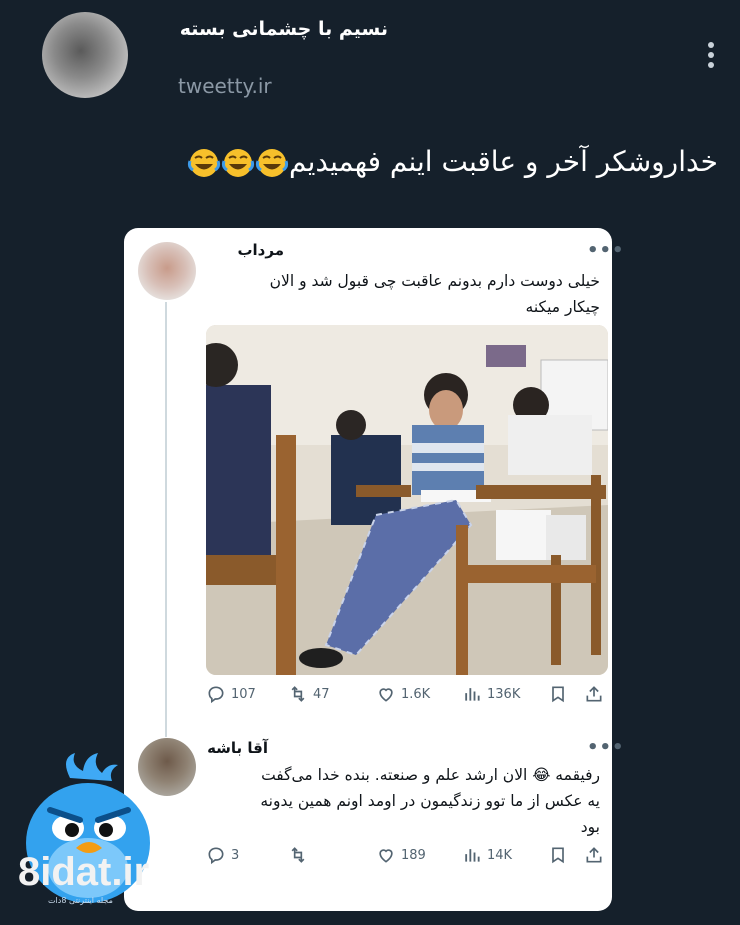 This screenshot has height=925, width=740. What do you see at coordinates (85, 55) in the screenshot?
I see `author-avatar` at bounding box center [85, 55].